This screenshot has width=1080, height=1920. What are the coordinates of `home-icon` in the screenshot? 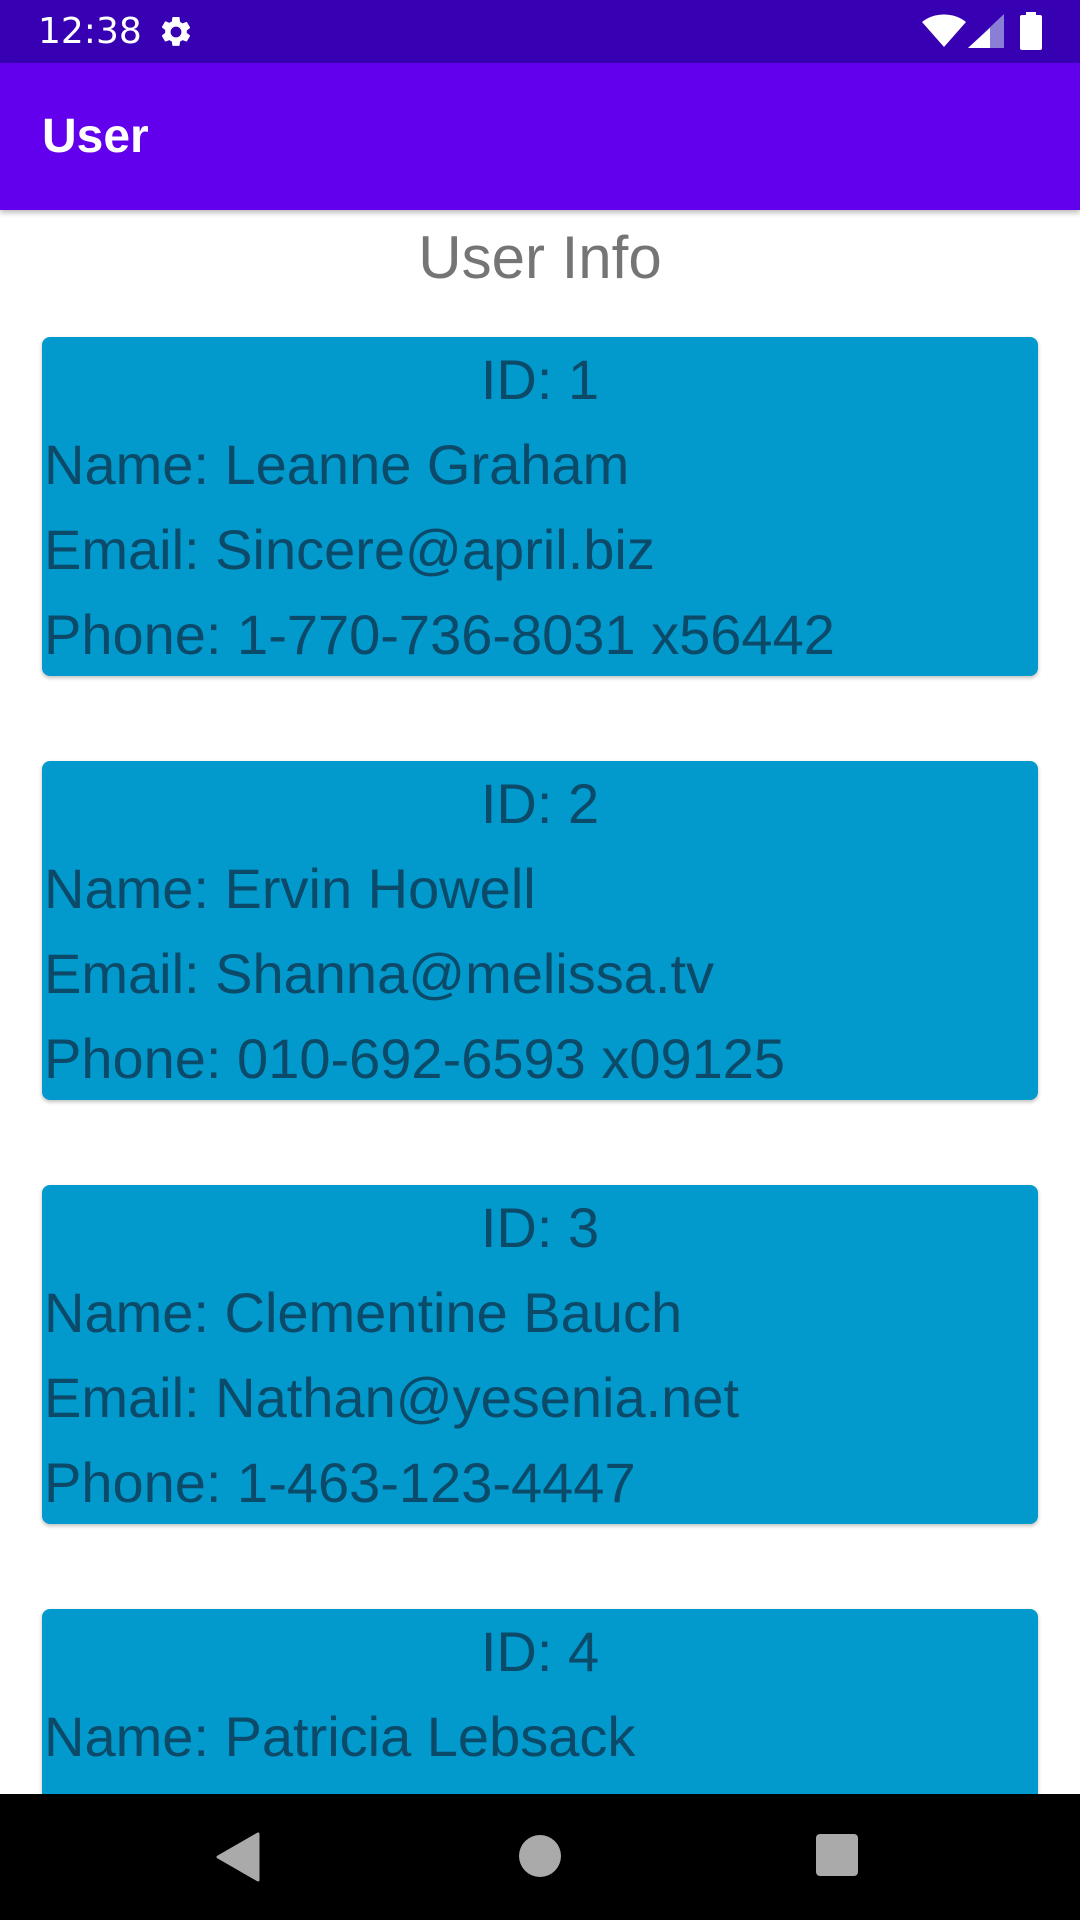 It's located at (540, 1856).